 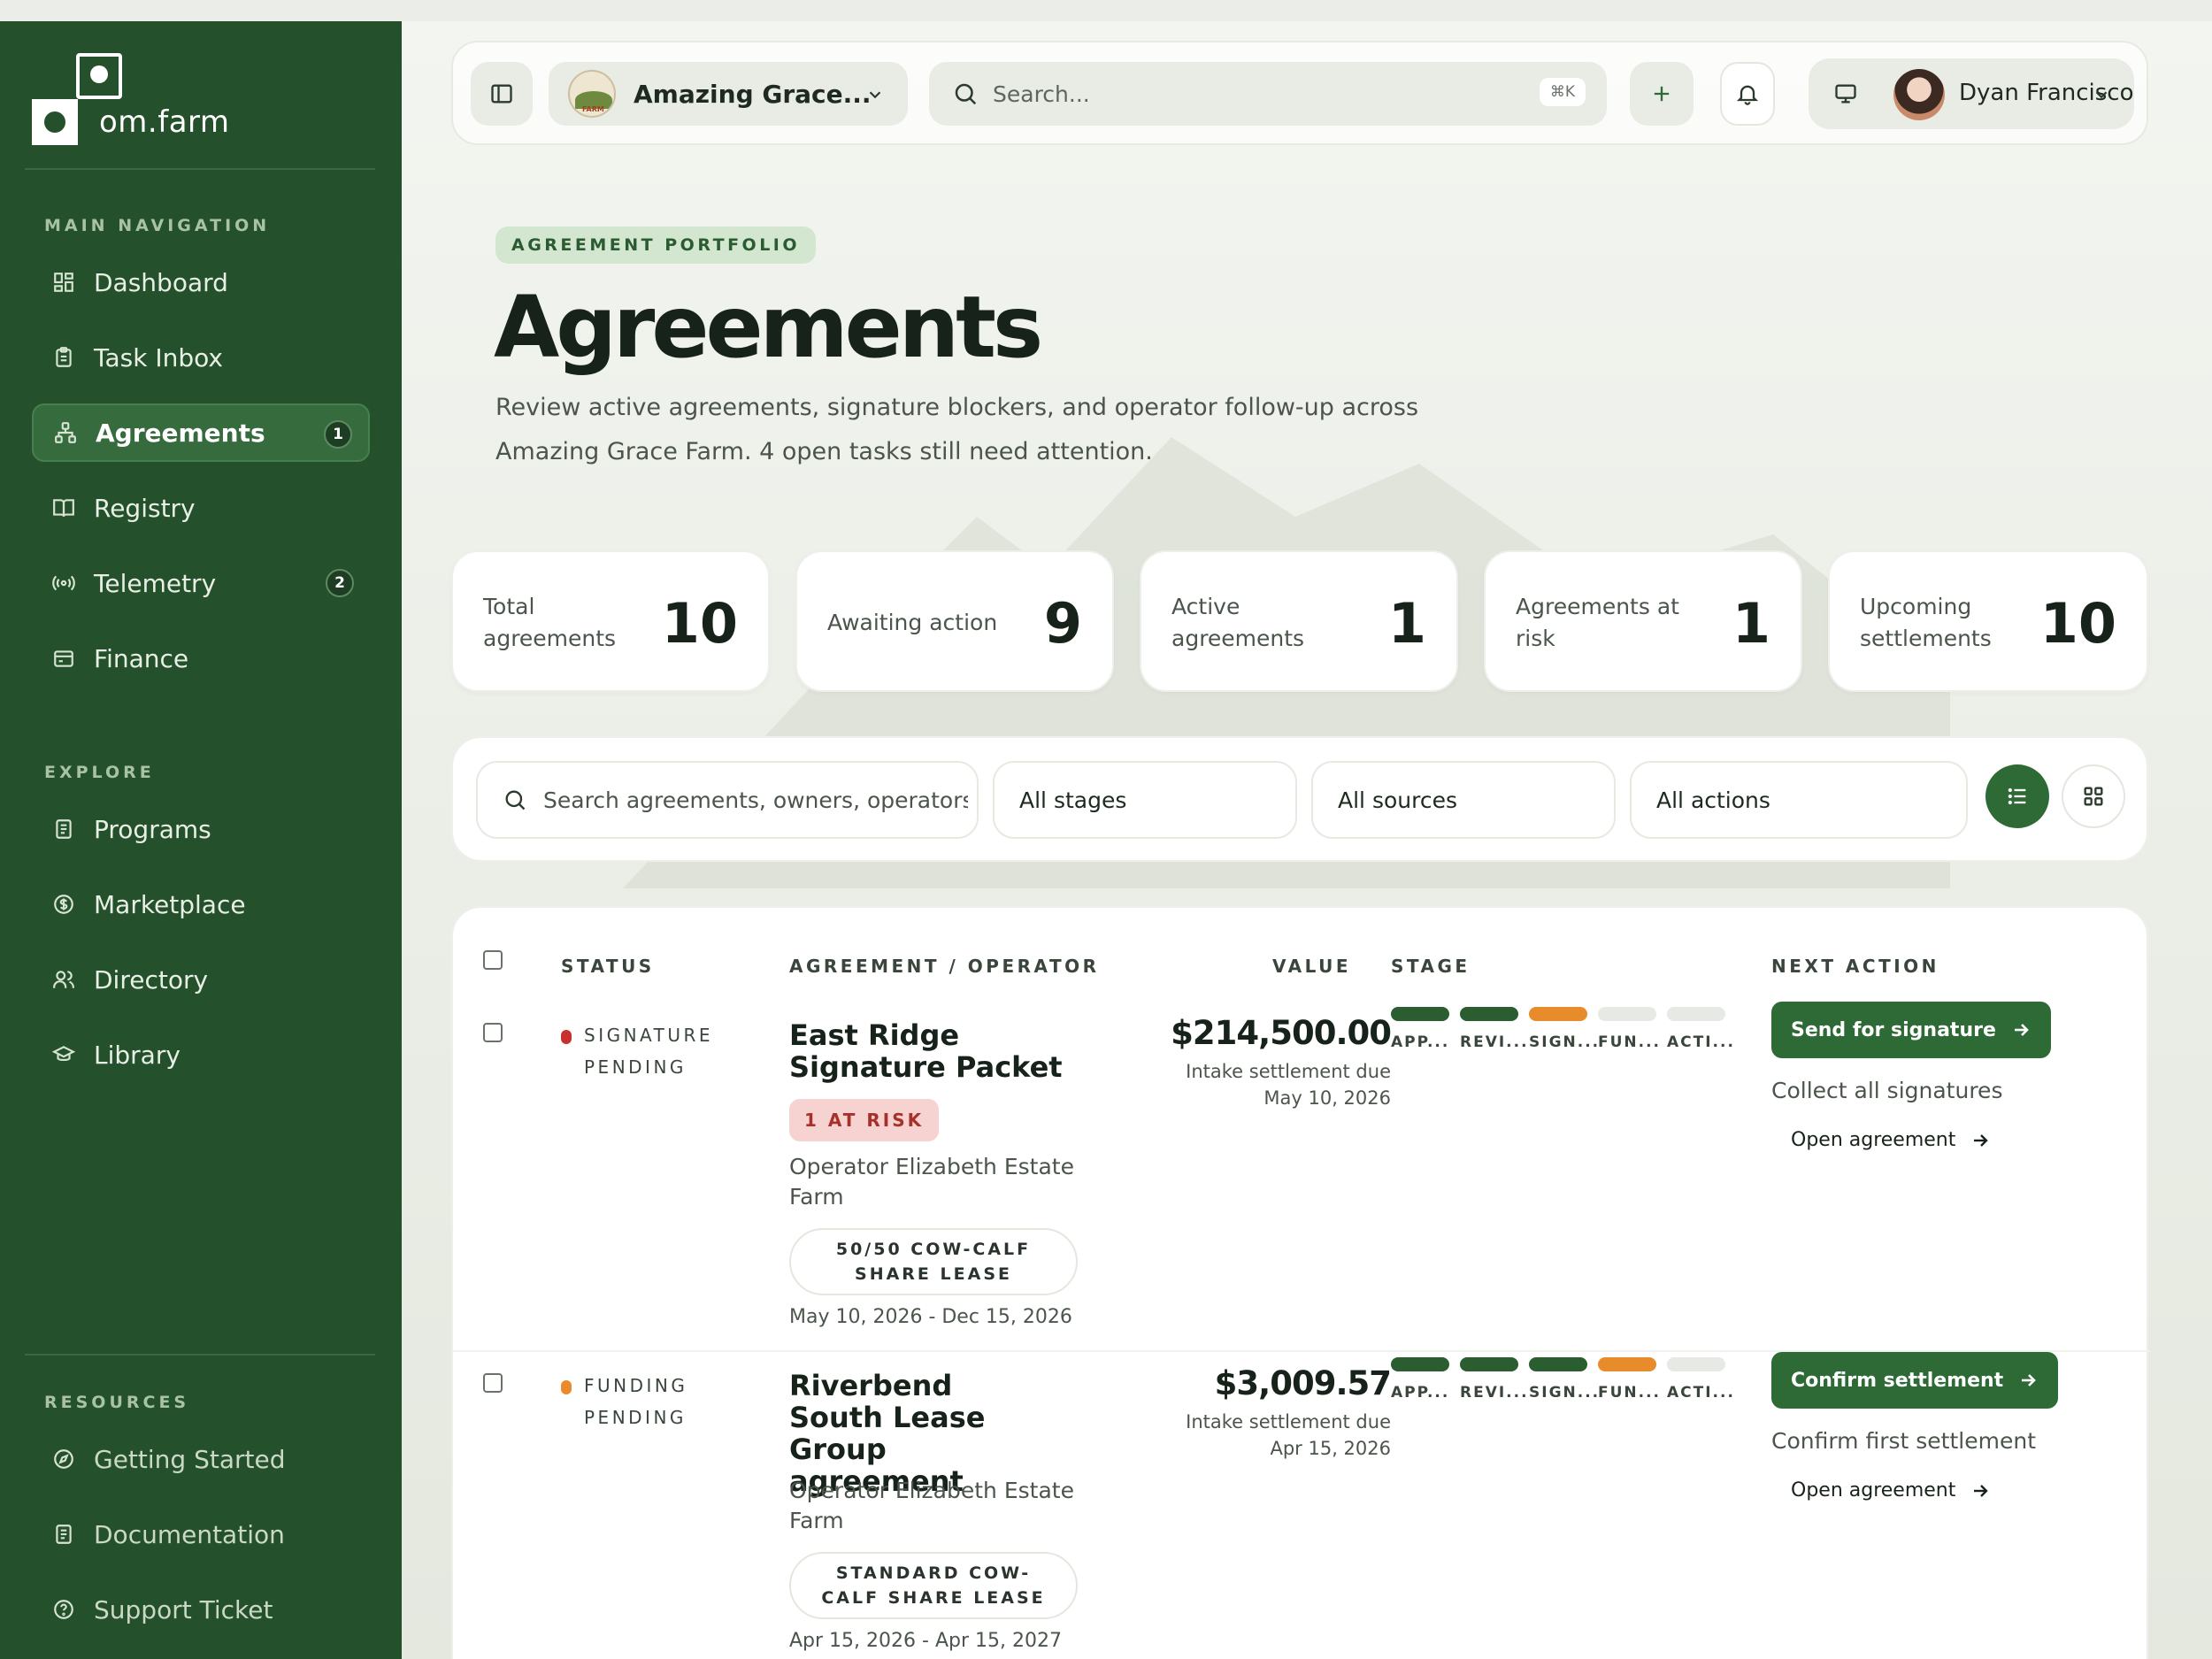 I want to click on stage-segment-current, so click(x=1627, y=1364).